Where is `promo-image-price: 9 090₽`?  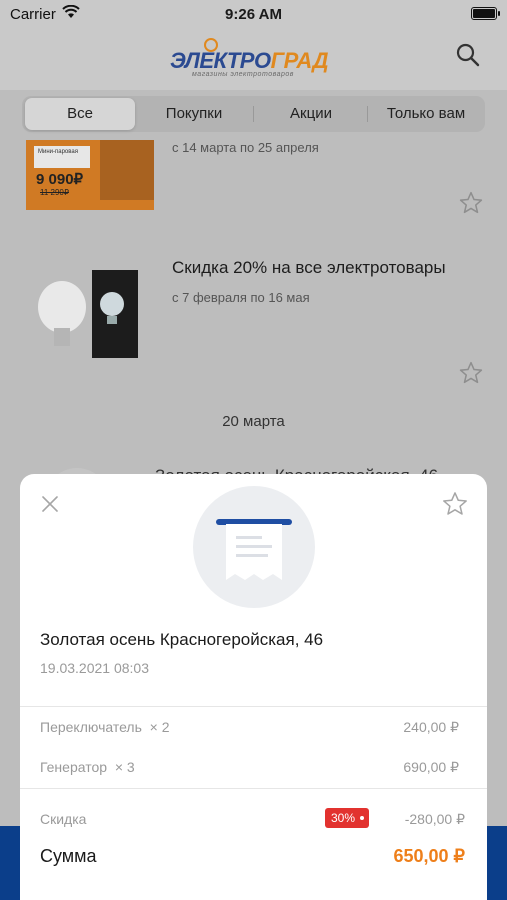
promo-image-price: 9 090₽ is located at coordinates (60, 179).